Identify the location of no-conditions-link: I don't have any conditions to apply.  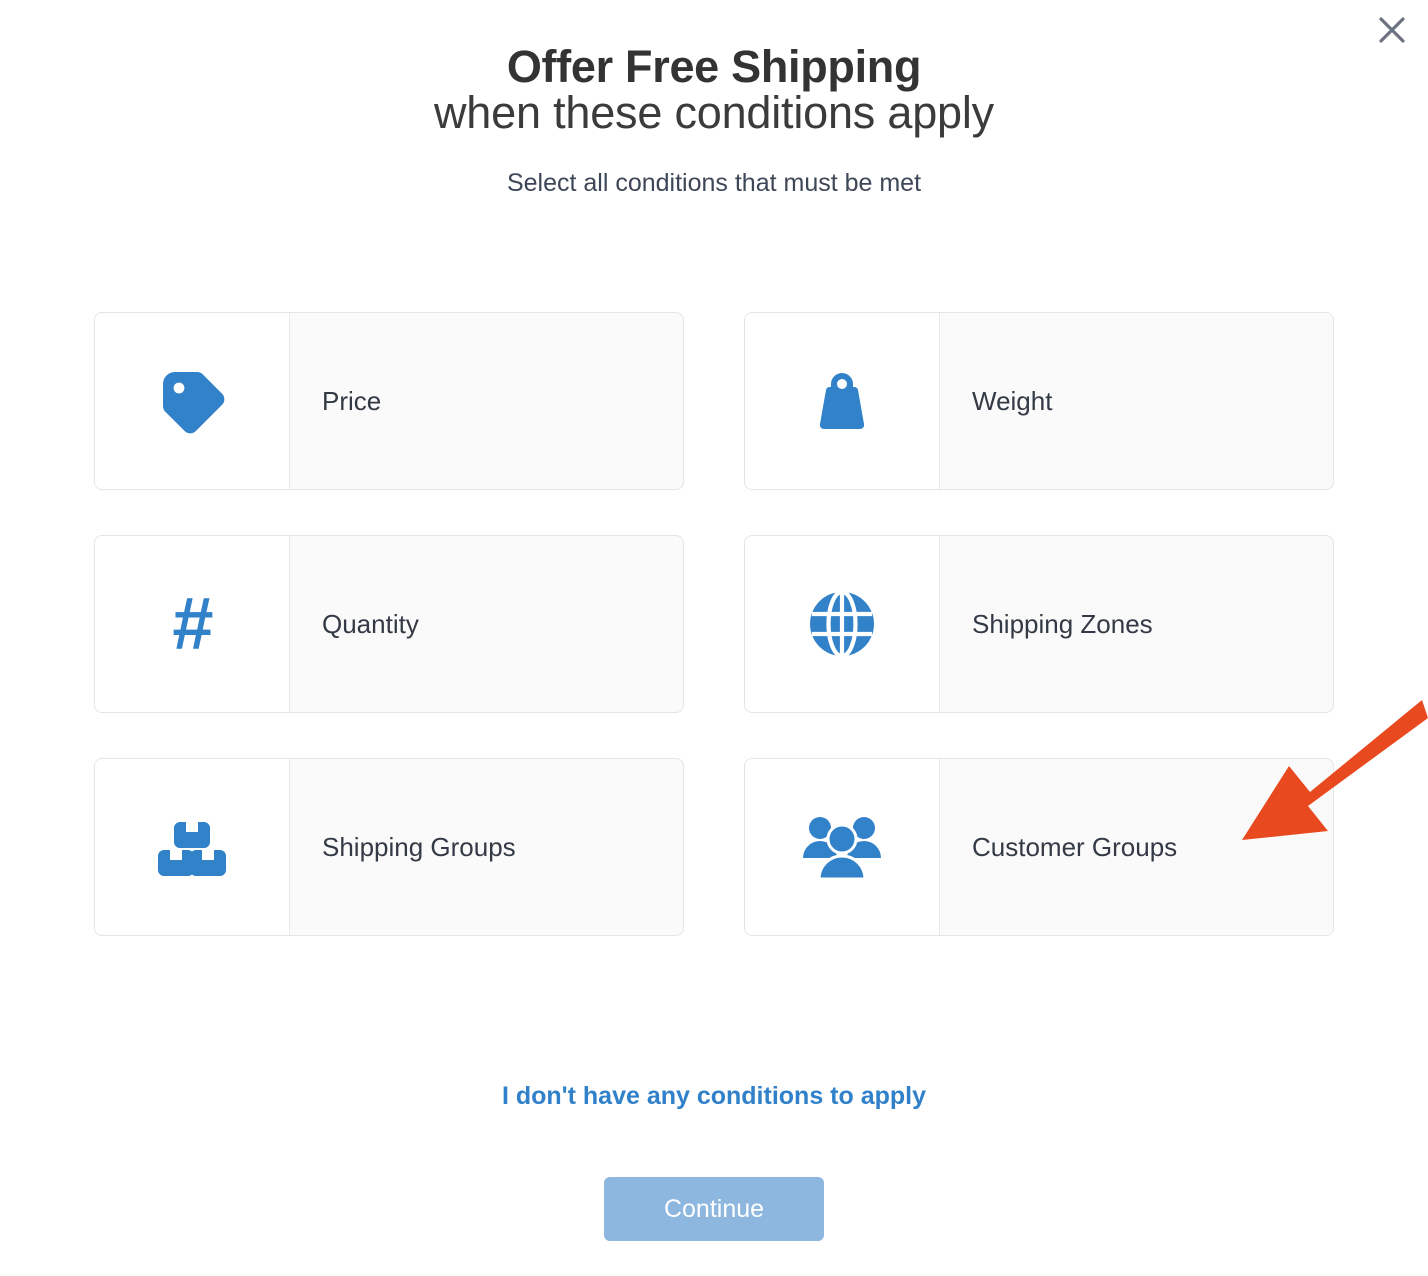
(714, 1096).